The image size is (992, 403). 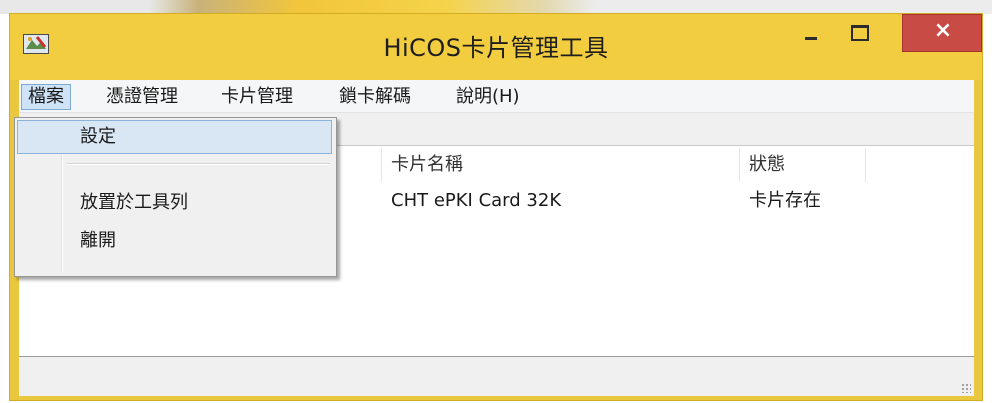 I want to click on card-status-cell: 卡片存在, so click(x=803, y=201).